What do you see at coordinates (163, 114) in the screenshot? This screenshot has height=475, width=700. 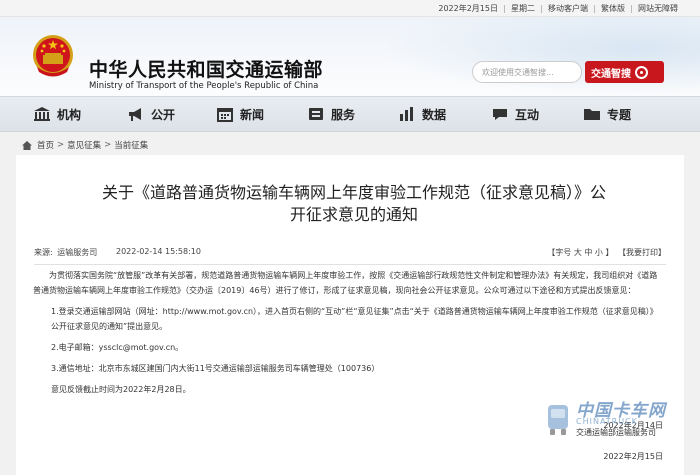 I see `nav-item-label: 公开` at bounding box center [163, 114].